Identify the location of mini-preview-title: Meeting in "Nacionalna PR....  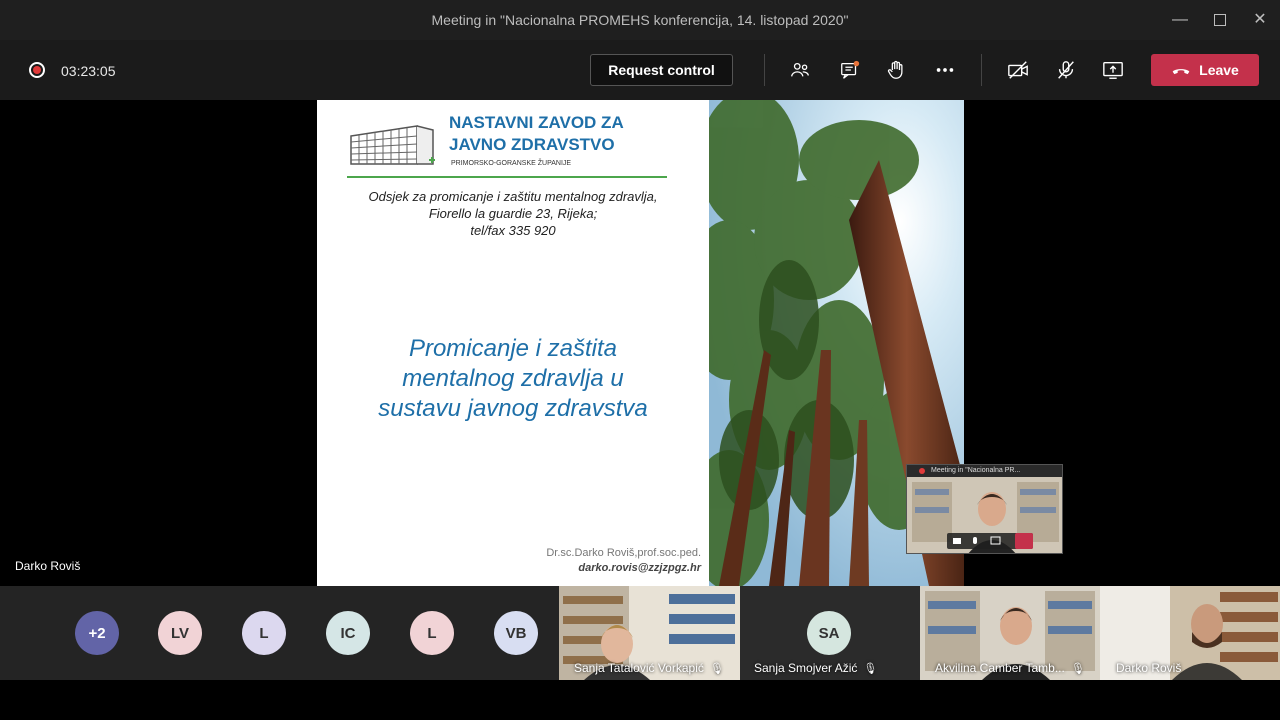
(984, 471).